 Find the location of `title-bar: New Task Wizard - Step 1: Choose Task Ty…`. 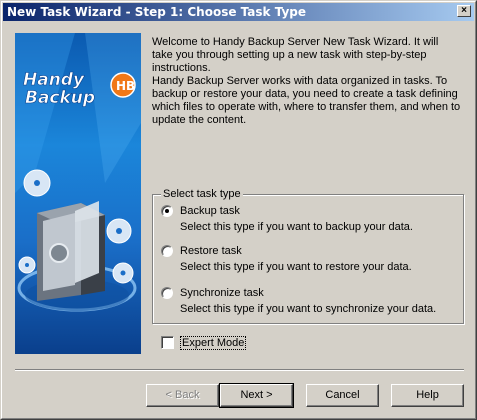

title-bar: New Task Wizard - Step 1: Choose Task Ty… is located at coordinates (238, 12).